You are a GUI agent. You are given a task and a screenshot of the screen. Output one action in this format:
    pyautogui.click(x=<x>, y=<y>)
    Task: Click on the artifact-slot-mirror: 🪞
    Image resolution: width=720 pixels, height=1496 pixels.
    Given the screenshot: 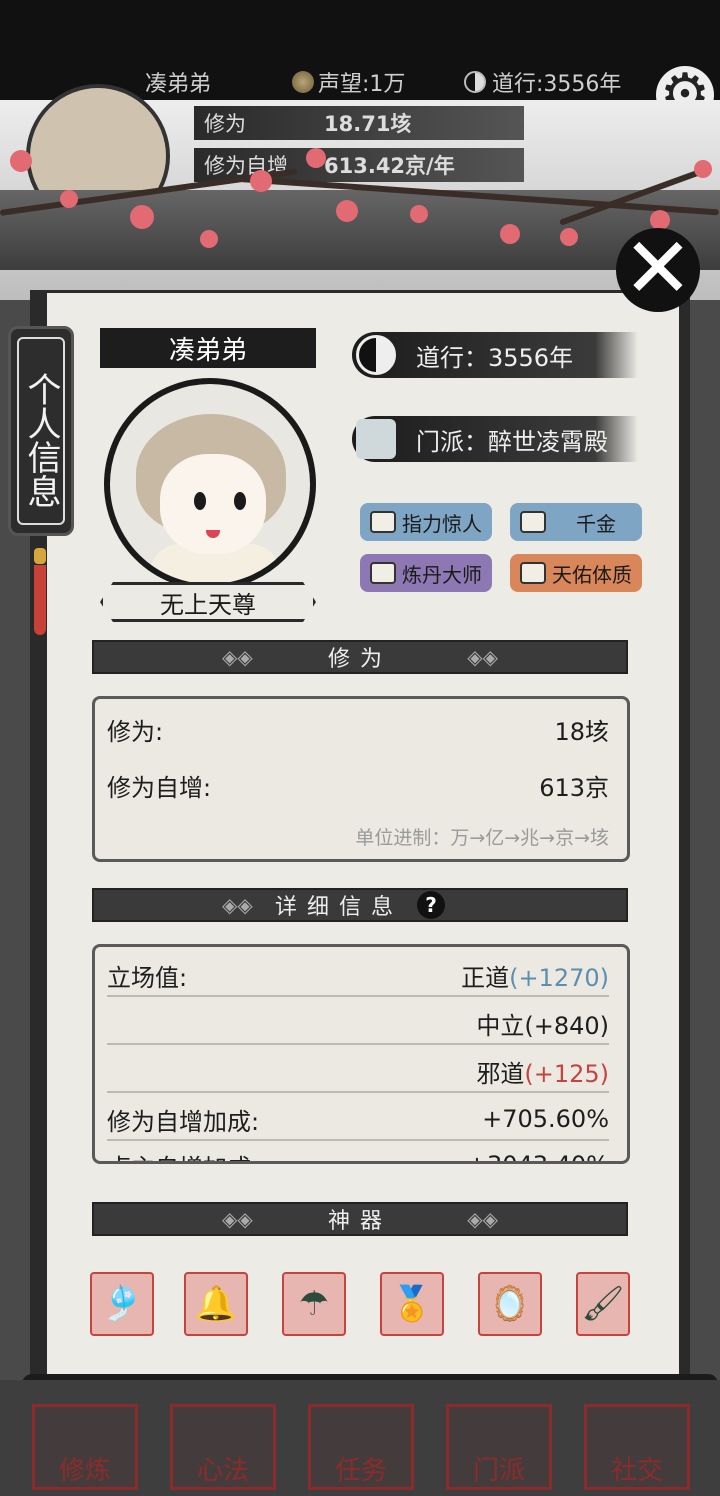 What is the action you would take?
    pyautogui.click(x=510, y=1304)
    